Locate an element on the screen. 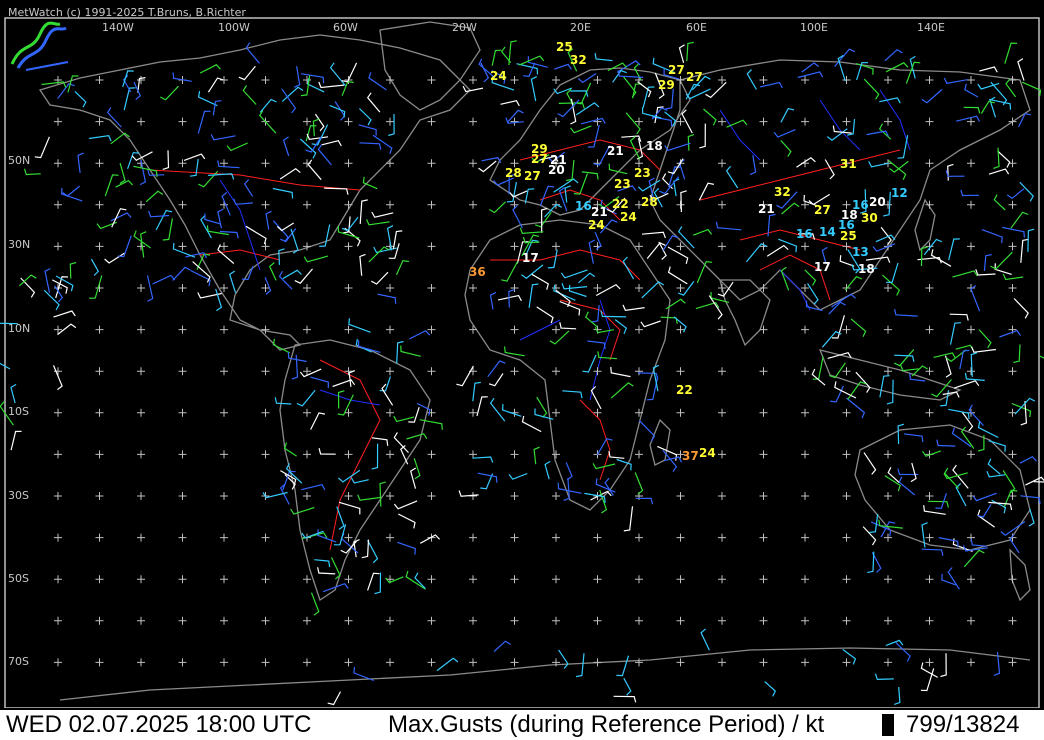 The height and width of the screenshot is (740, 1044). gust-label: 14 is located at coordinates (827, 232).